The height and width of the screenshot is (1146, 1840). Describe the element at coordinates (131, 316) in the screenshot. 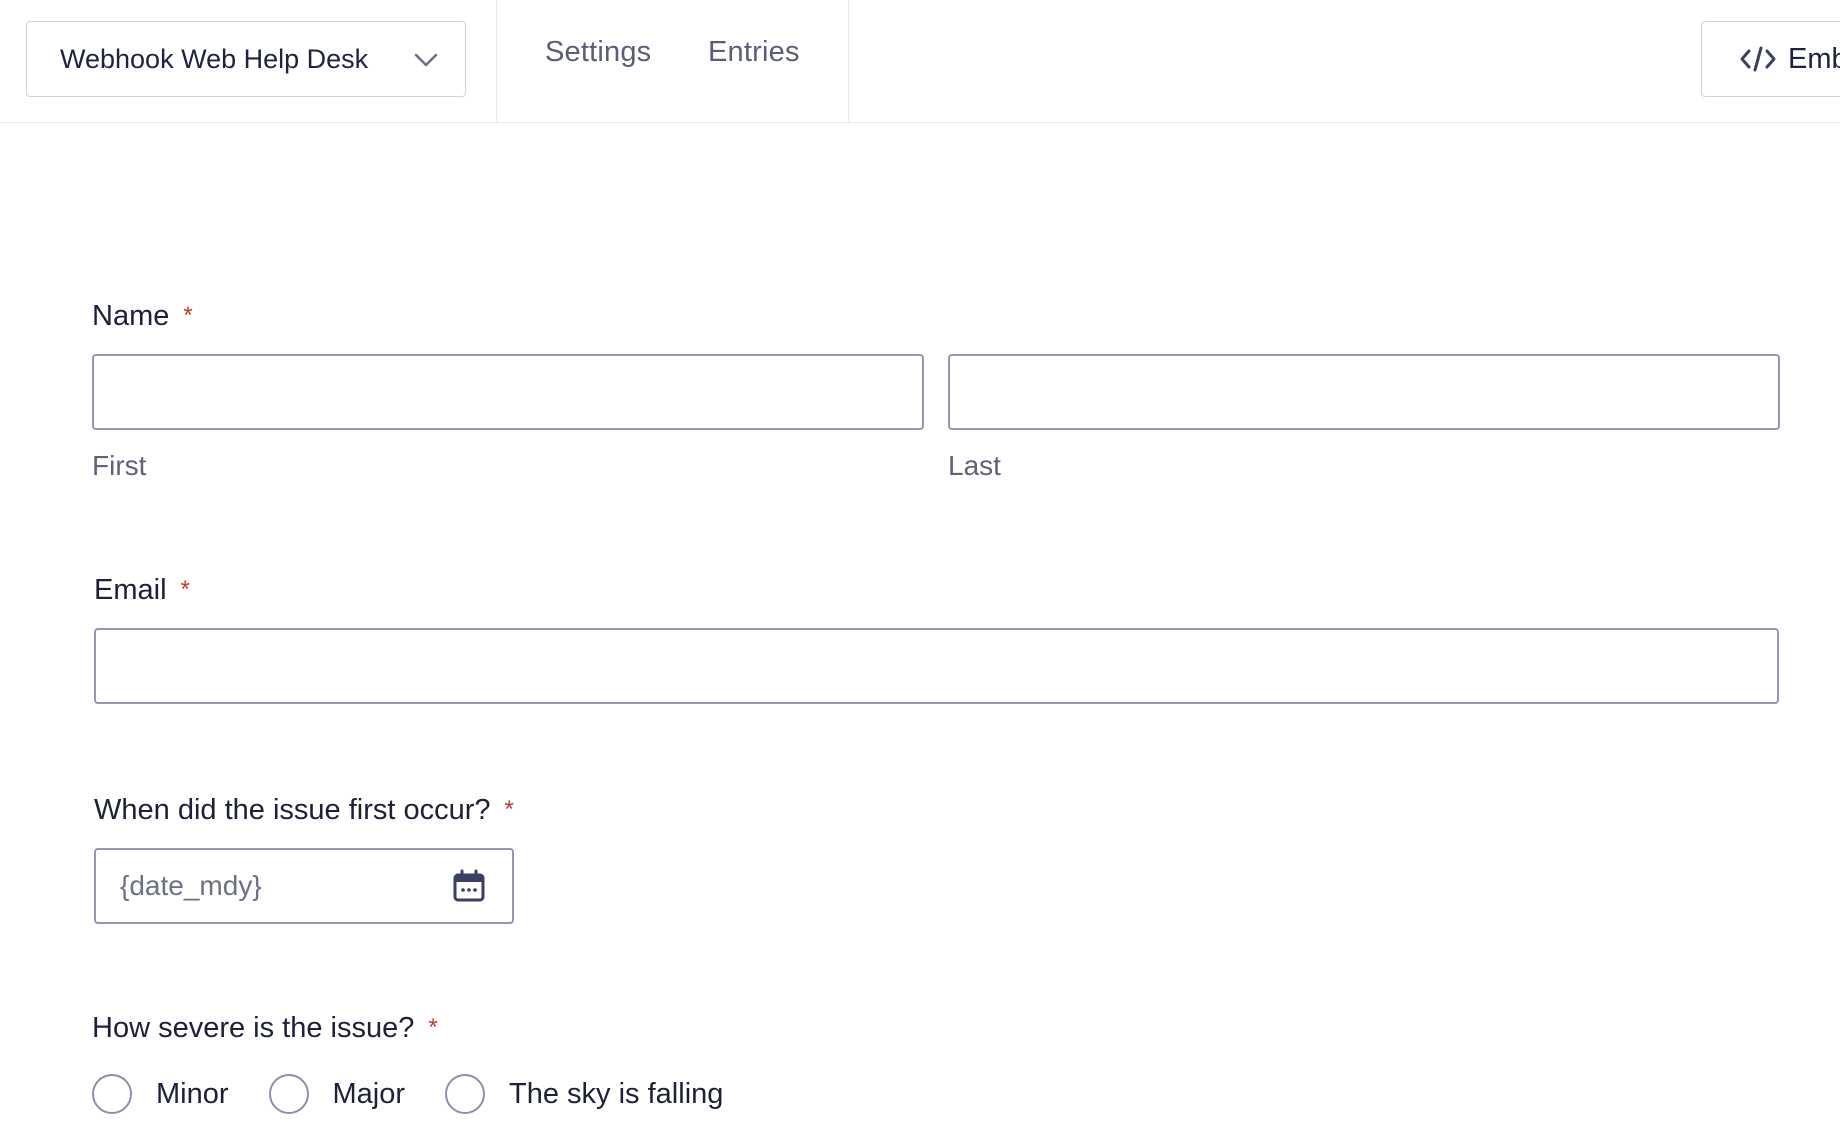

I see `name-label-text: Name` at that location.